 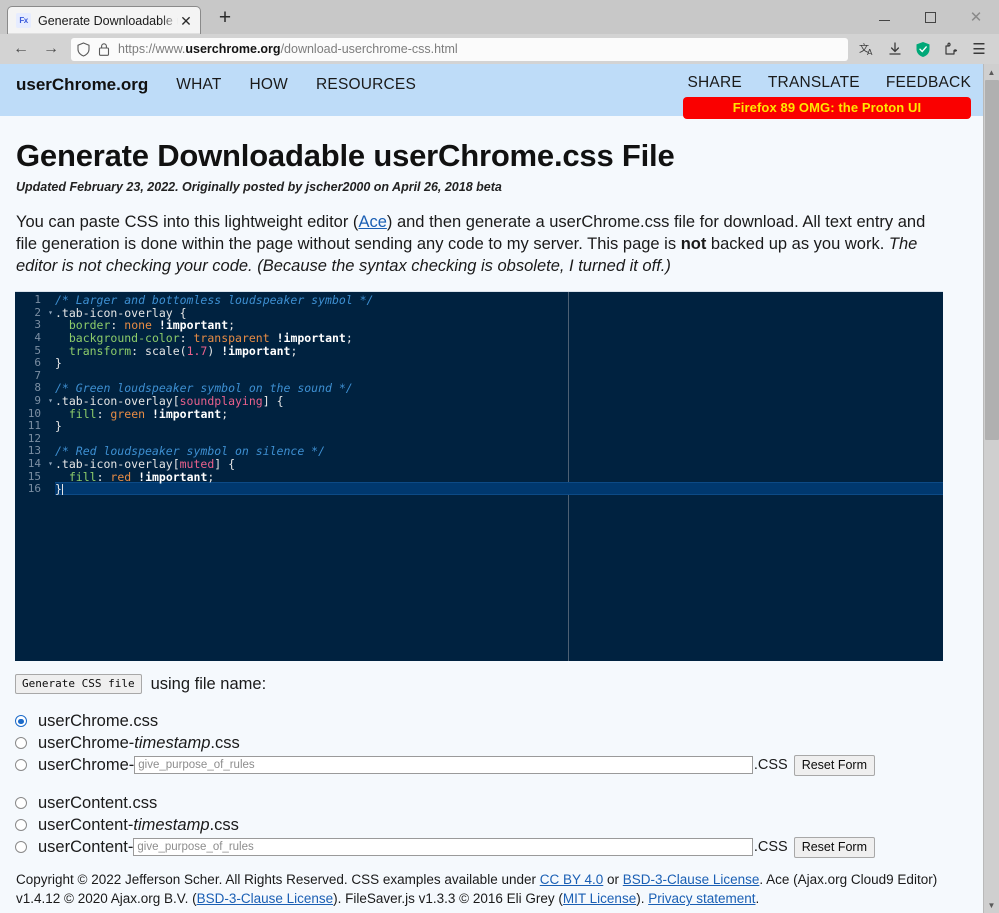 What do you see at coordinates (98, 721) in the screenshot?
I see `radio-label-userchrome-plain: userChrome.css` at bounding box center [98, 721].